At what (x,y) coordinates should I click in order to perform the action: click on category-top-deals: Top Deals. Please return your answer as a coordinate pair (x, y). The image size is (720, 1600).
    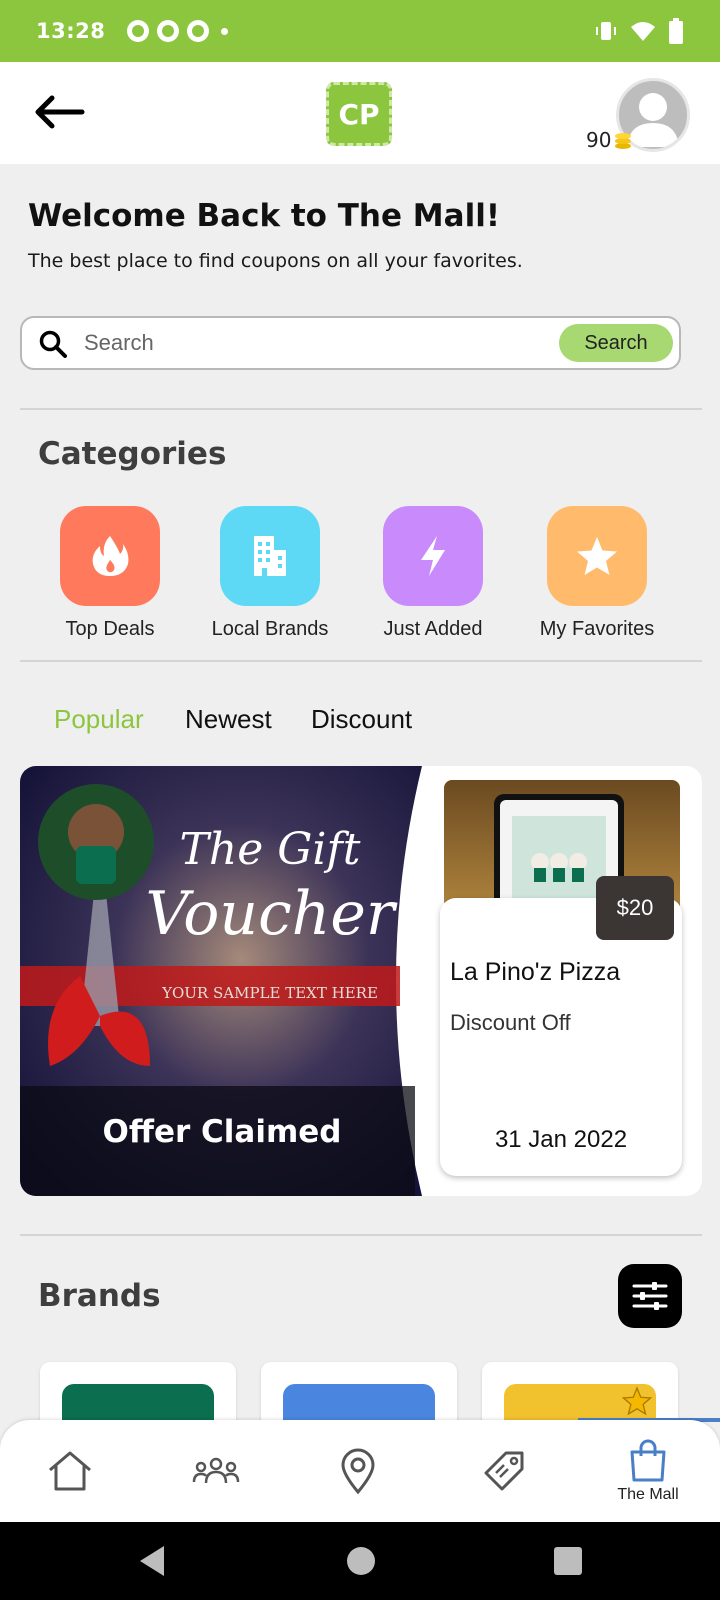
    Looking at the image, I should click on (110, 573).